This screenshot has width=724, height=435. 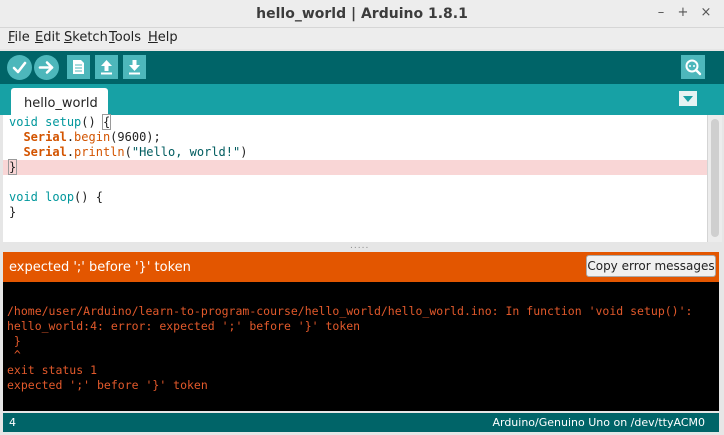 I want to click on window-title: hello_world | Arduino 1.8.1, so click(x=362, y=14).